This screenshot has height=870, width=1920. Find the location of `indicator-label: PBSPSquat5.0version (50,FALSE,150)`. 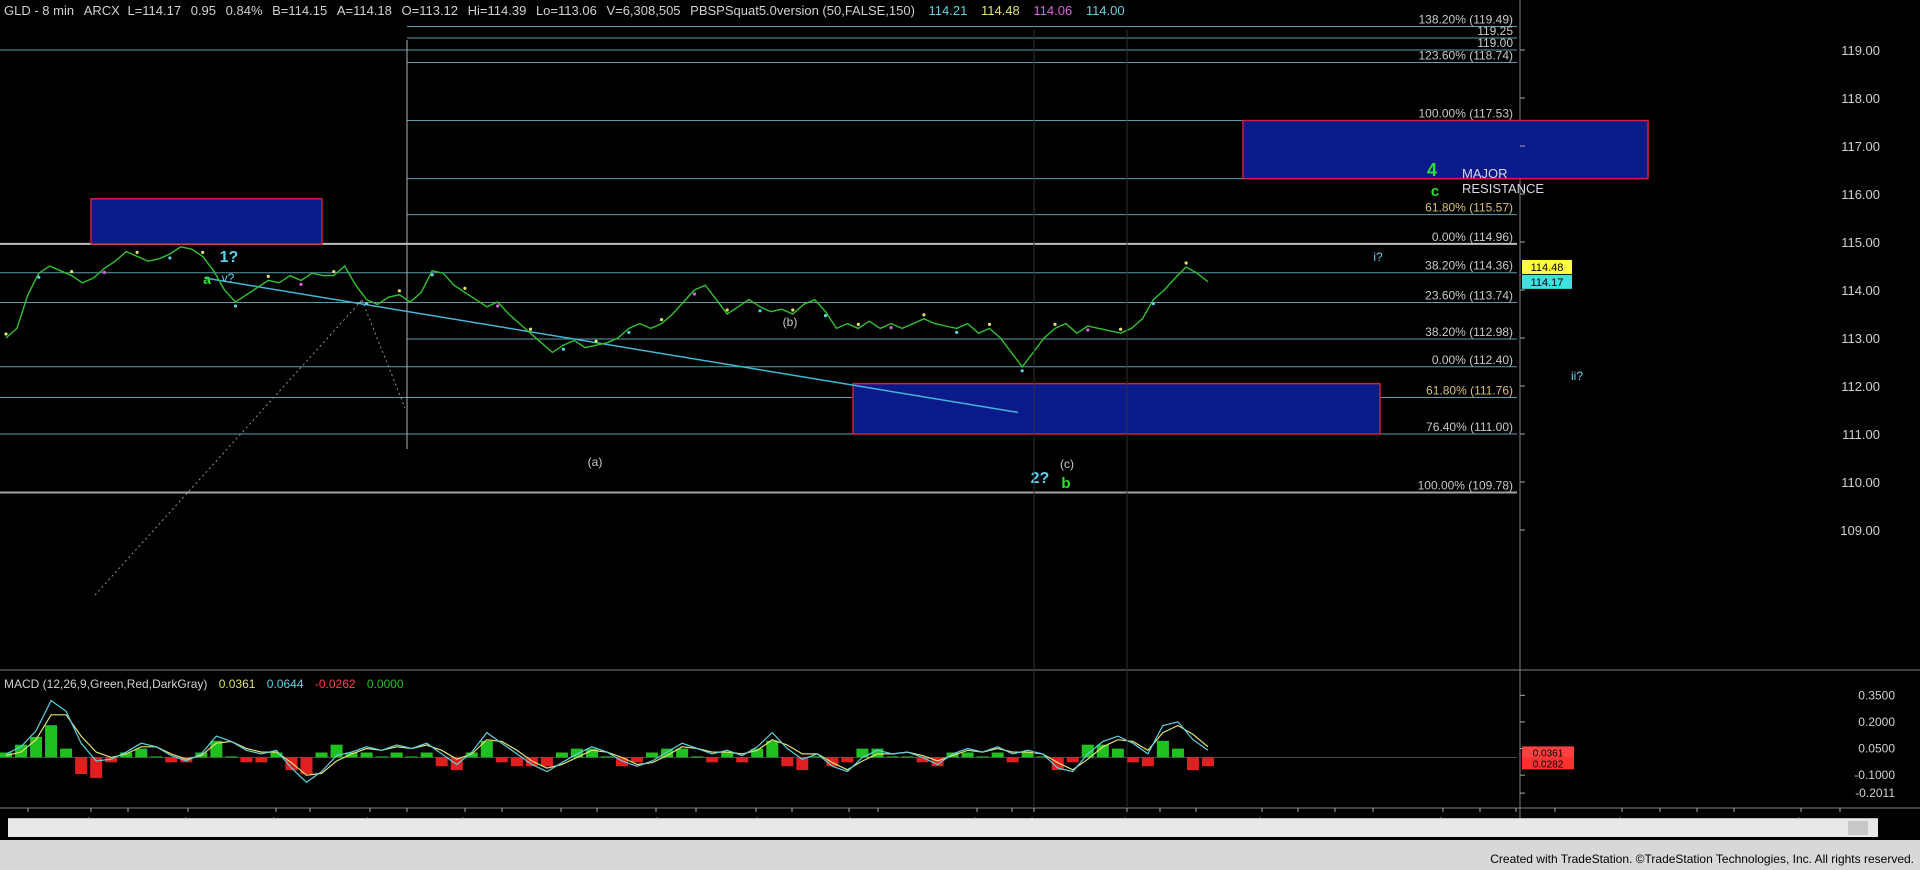

indicator-label: PBSPSquat5.0version (50,FALSE,150) is located at coordinates (802, 10).